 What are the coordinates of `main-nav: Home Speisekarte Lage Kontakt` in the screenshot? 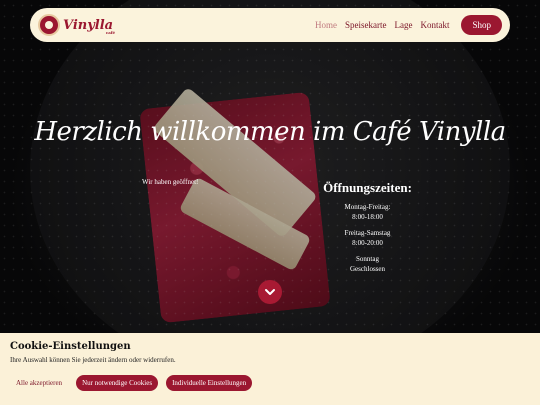 It's located at (382, 25).